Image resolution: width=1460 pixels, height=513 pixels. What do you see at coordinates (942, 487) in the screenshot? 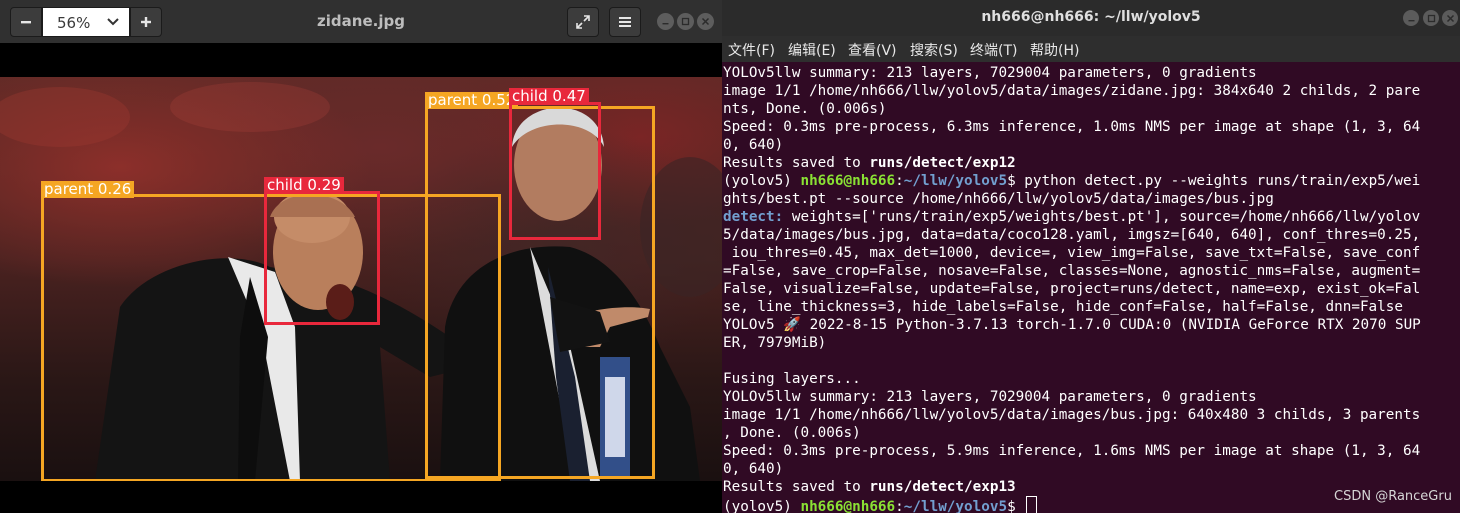
I see `output-path: runs/detect/exp13` at bounding box center [942, 487].